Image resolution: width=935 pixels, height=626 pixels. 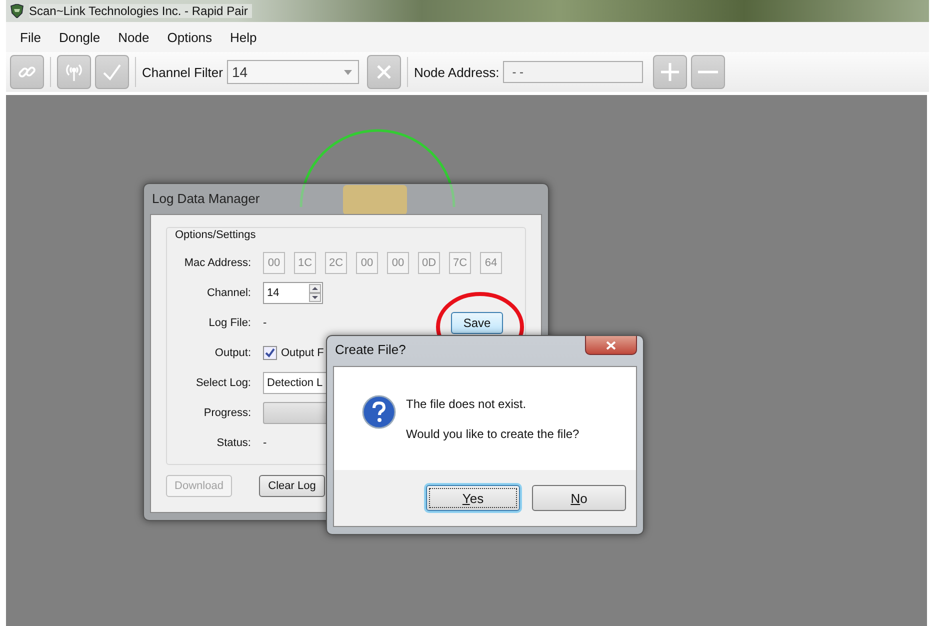 I want to click on add-button, so click(x=670, y=72).